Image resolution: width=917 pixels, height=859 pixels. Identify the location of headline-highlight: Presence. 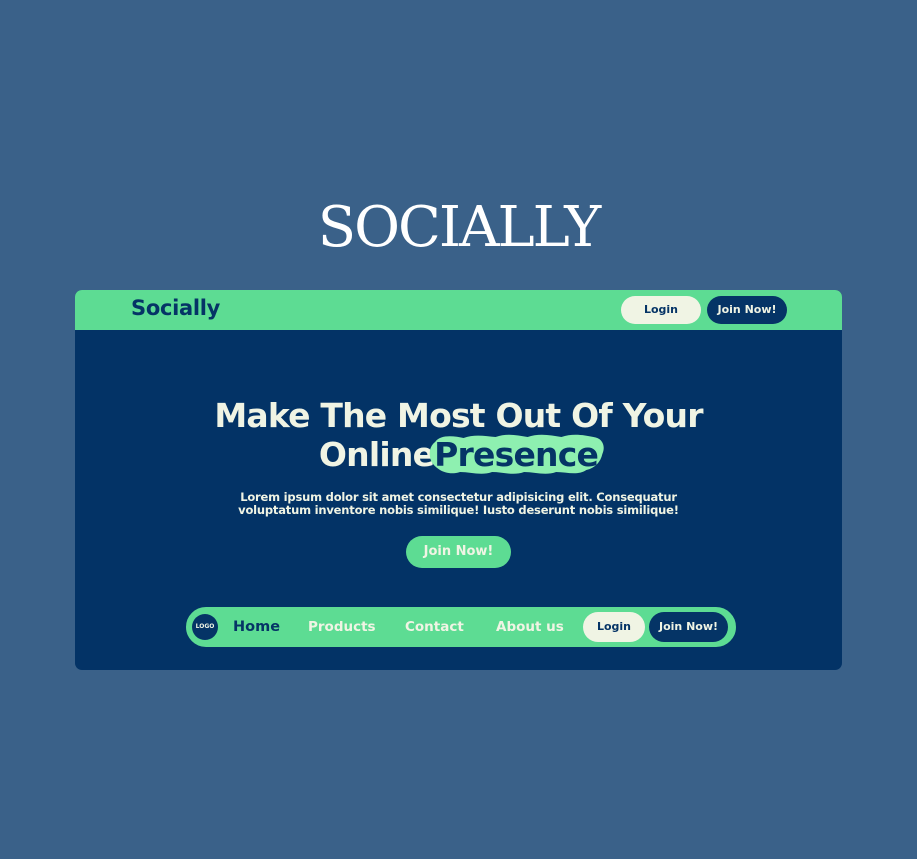
(516, 454).